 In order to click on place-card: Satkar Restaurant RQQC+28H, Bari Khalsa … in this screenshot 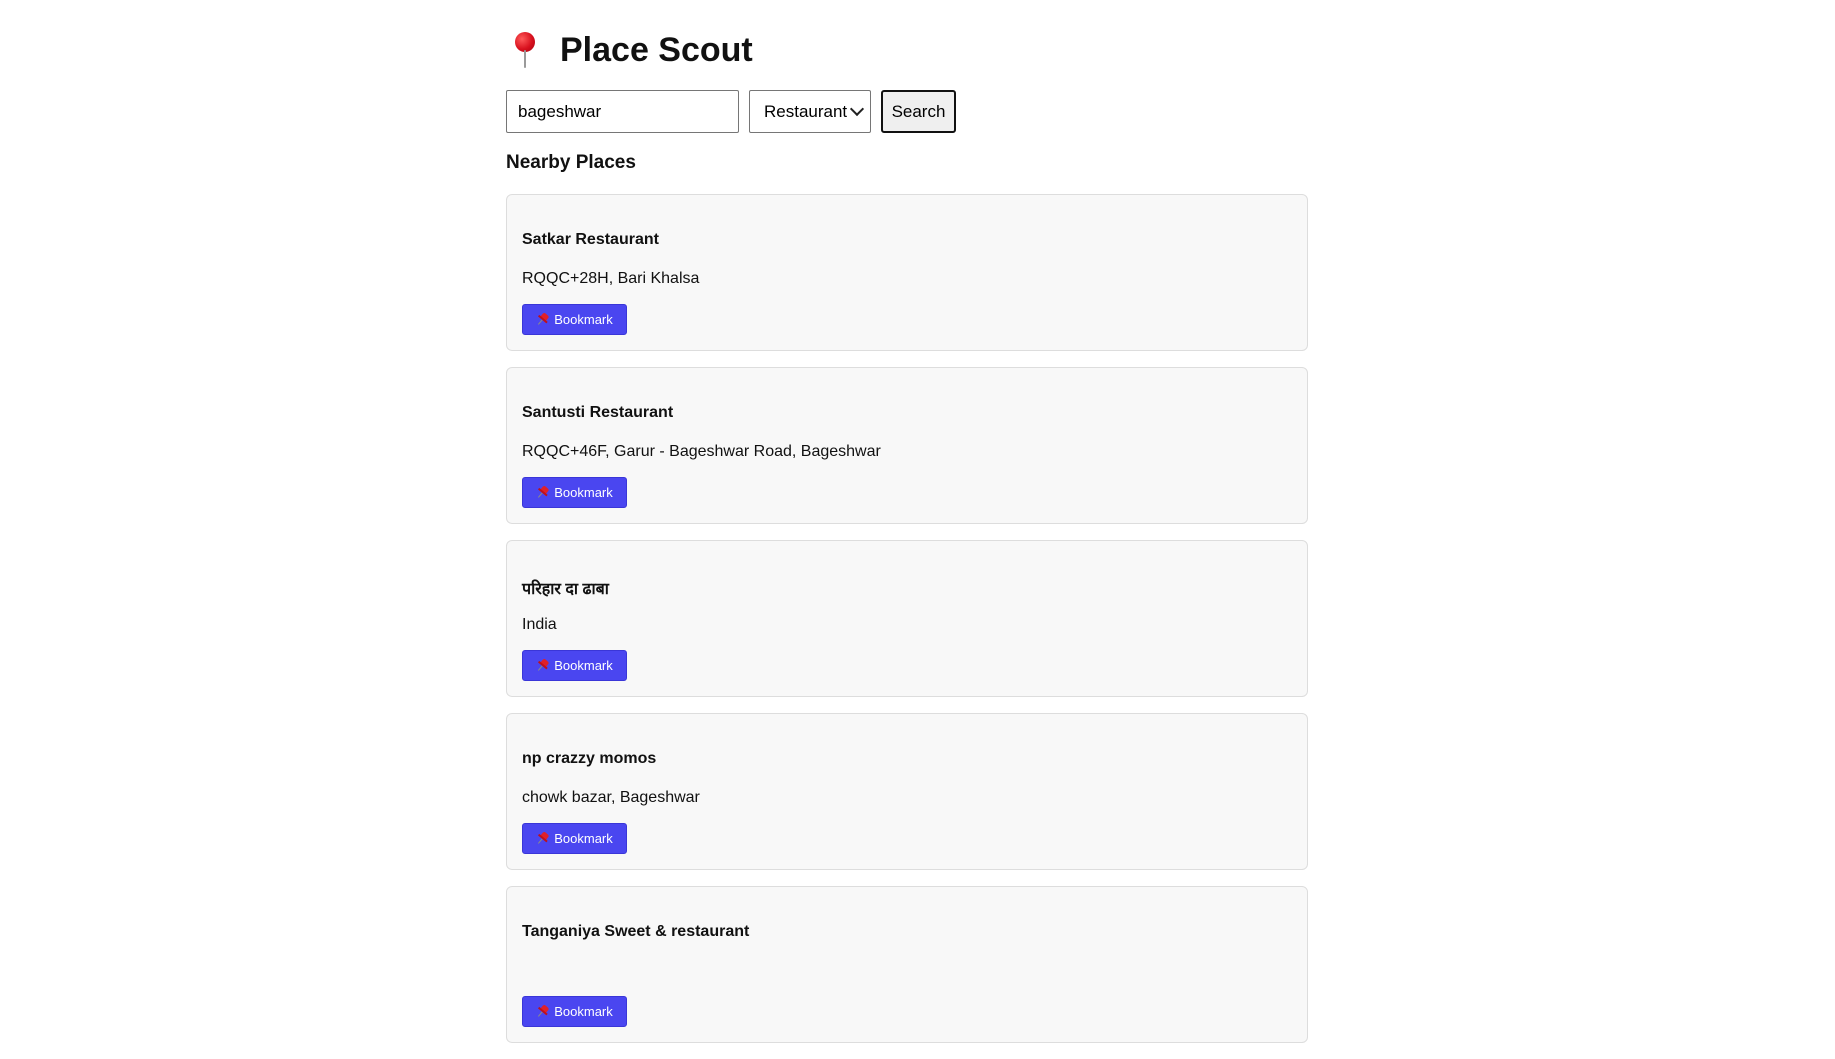, I will do `click(907, 272)`.